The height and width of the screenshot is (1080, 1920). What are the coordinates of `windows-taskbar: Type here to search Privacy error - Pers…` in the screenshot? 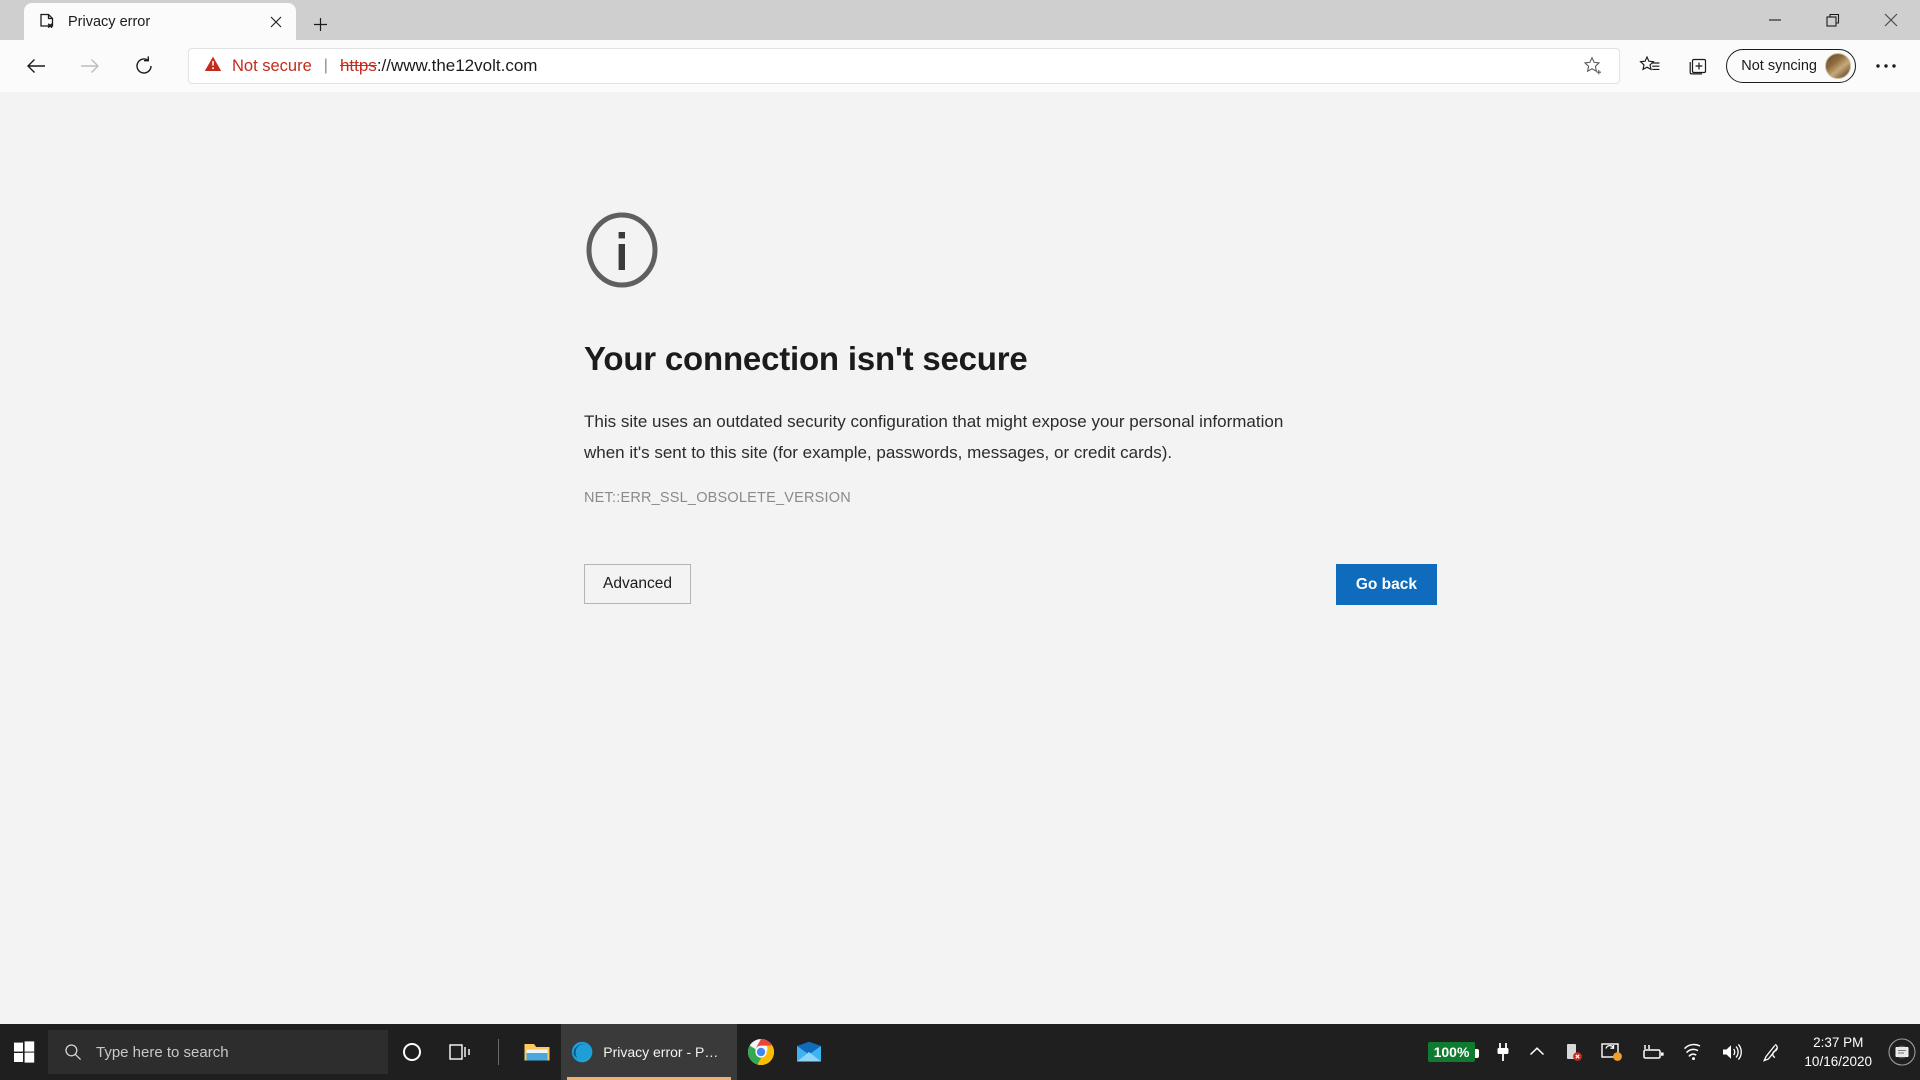 It's located at (960, 1052).